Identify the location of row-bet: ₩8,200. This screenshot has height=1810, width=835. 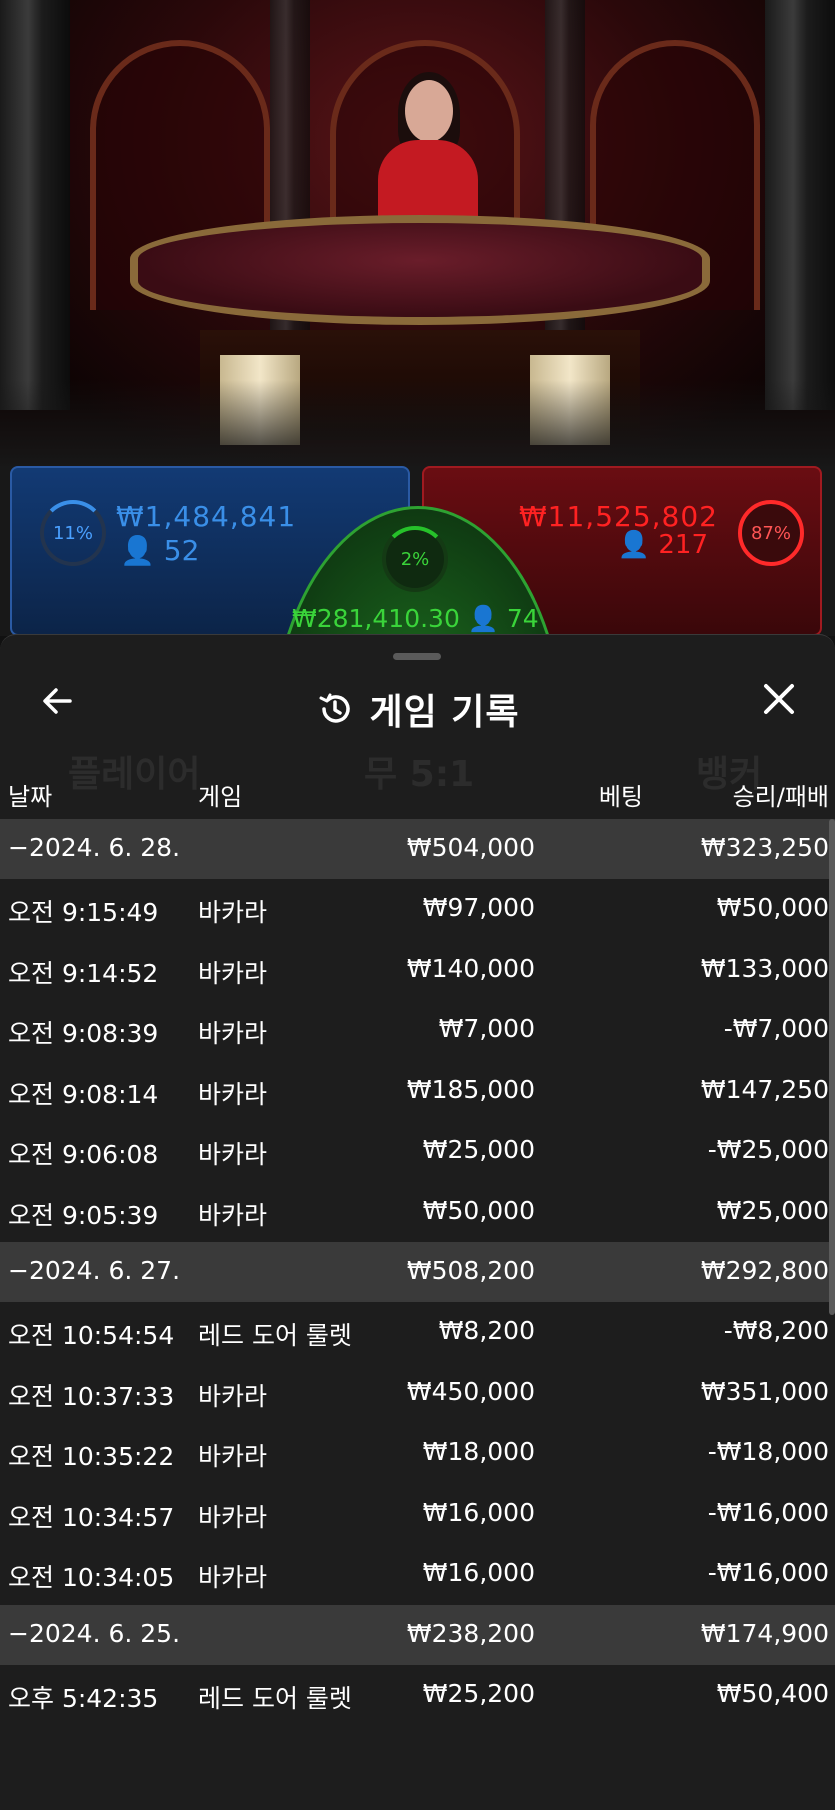
(486, 1330).